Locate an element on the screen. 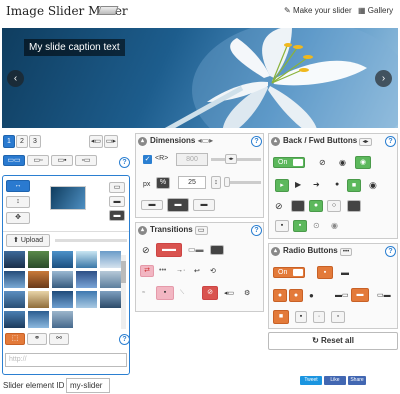 The width and height of the screenshot is (400, 394). layout-top-button: ▭ is located at coordinates (117, 187).